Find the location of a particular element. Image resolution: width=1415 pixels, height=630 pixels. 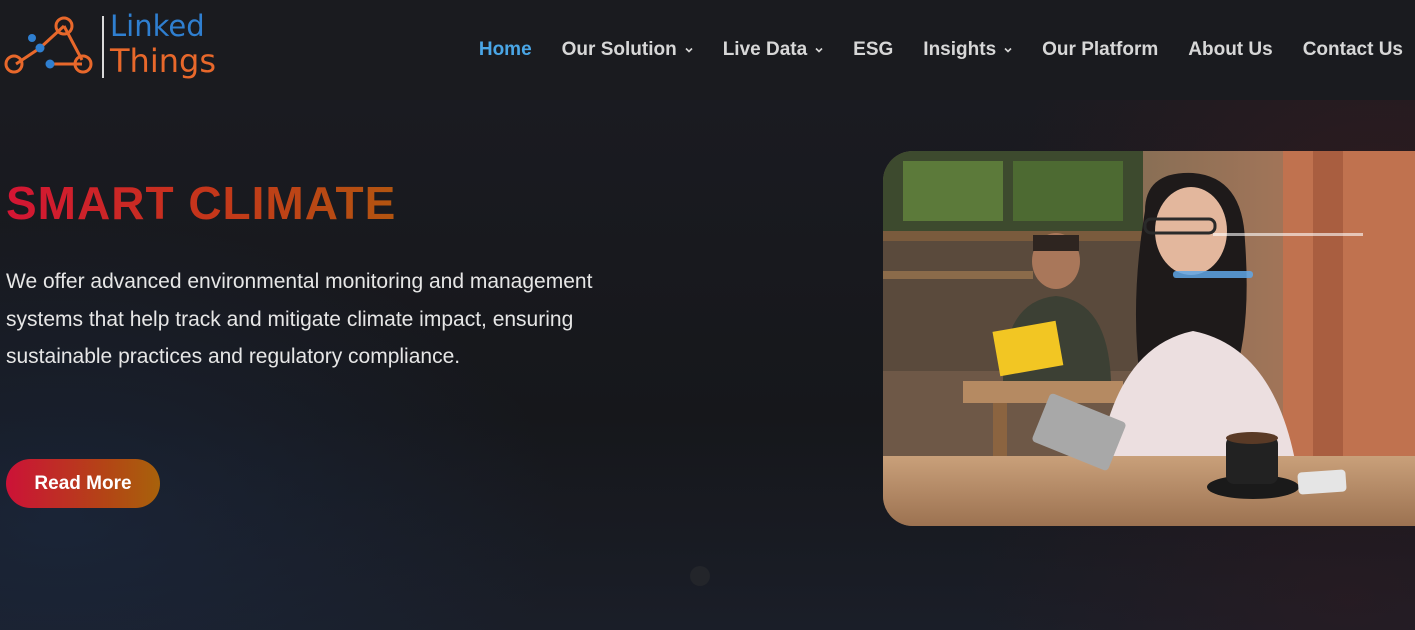

nav-our-platform: Our Platform is located at coordinates (1100, 50).